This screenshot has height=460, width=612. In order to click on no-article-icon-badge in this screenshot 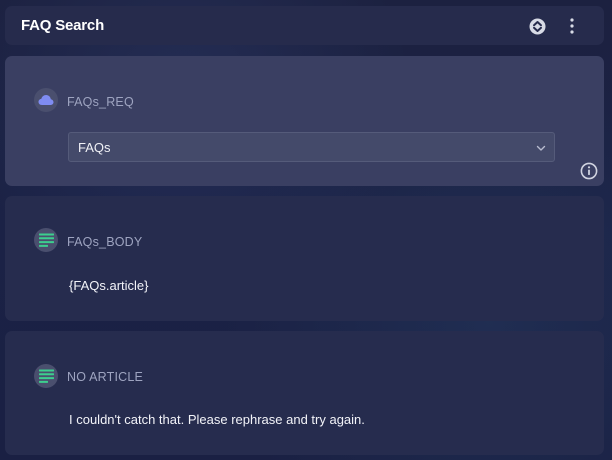, I will do `click(46, 376)`.